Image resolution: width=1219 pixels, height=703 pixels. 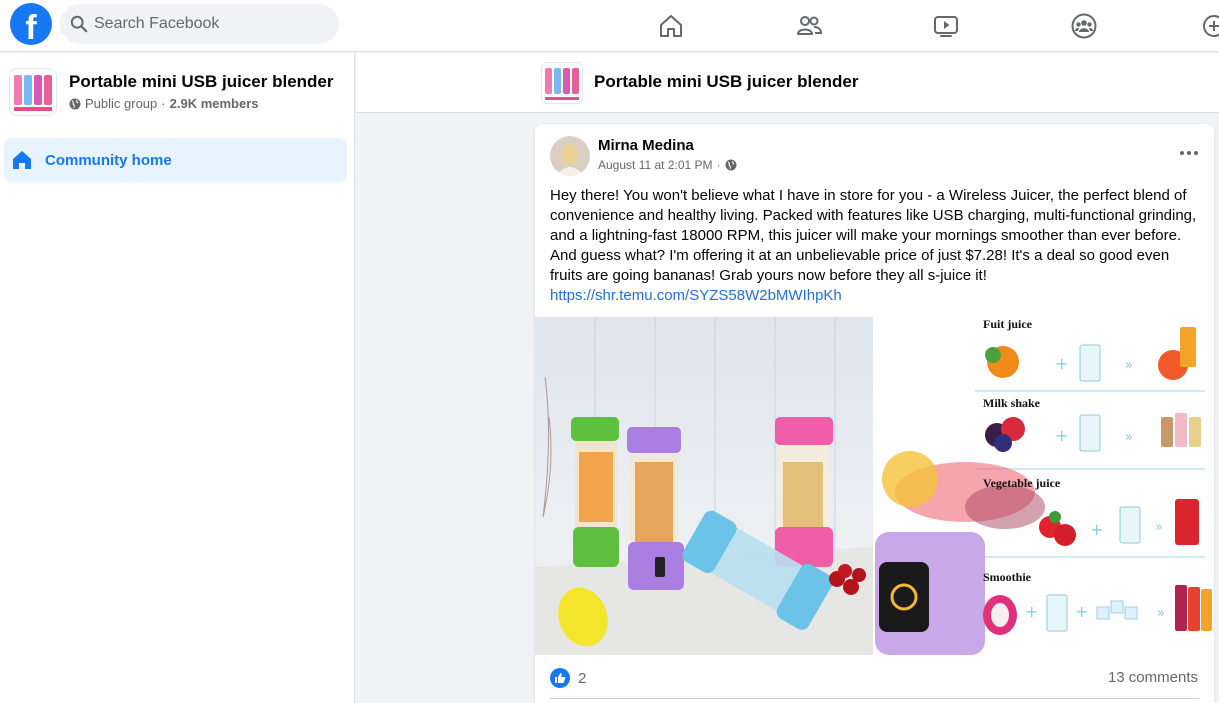 I want to click on watch-nav-button, so click(x=946, y=26).